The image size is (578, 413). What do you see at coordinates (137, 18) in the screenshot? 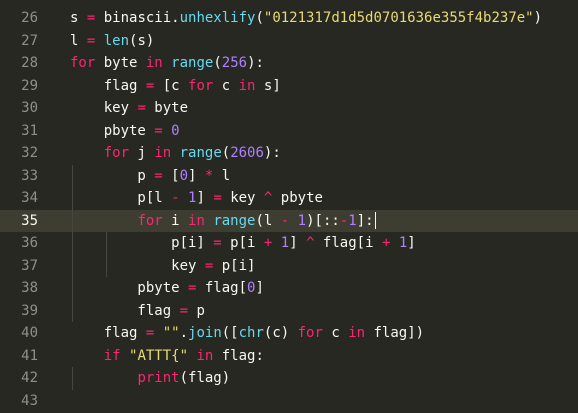
I see `code-token: binascii.` at bounding box center [137, 18].